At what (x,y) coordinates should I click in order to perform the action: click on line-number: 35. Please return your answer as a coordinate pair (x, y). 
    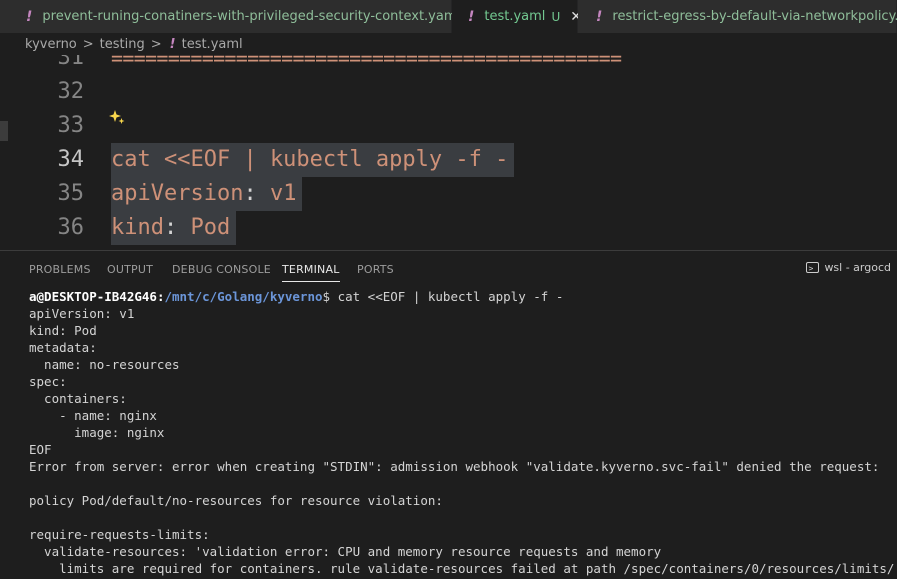
    Looking at the image, I should click on (49, 194).